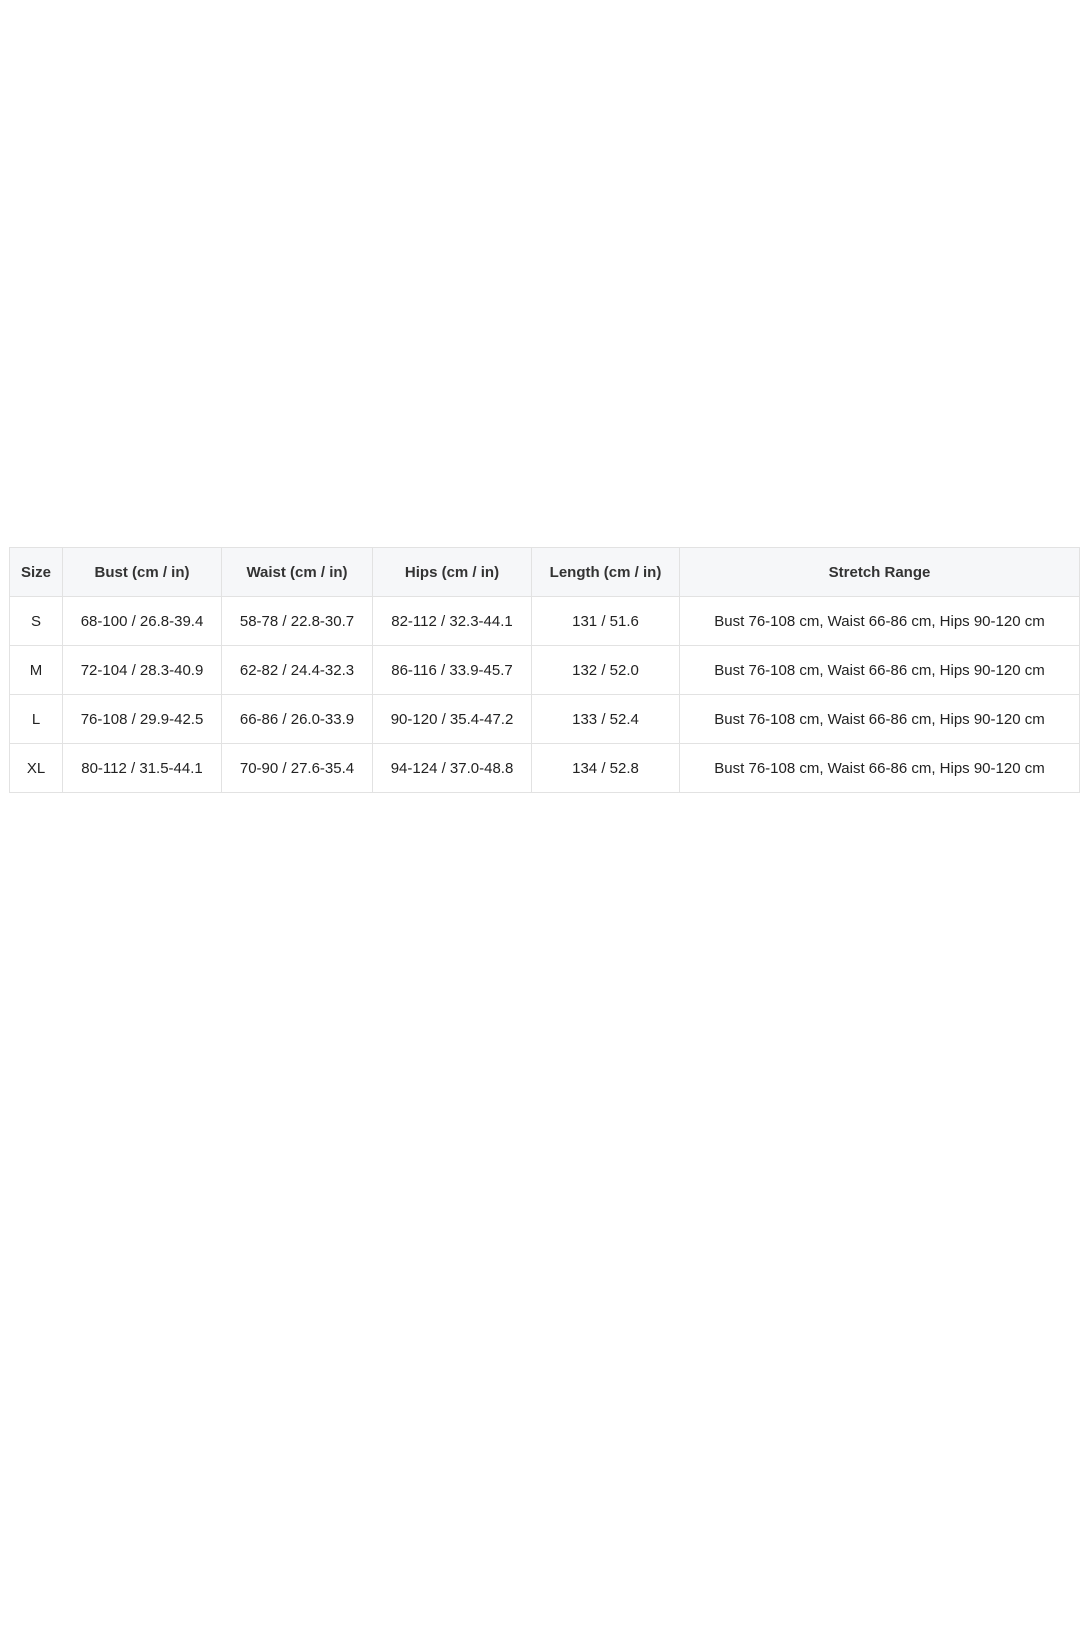 Image resolution: width=1088 pixels, height=1632 pixels. I want to click on cell-length: 132 / 52.0, so click(605, 670).